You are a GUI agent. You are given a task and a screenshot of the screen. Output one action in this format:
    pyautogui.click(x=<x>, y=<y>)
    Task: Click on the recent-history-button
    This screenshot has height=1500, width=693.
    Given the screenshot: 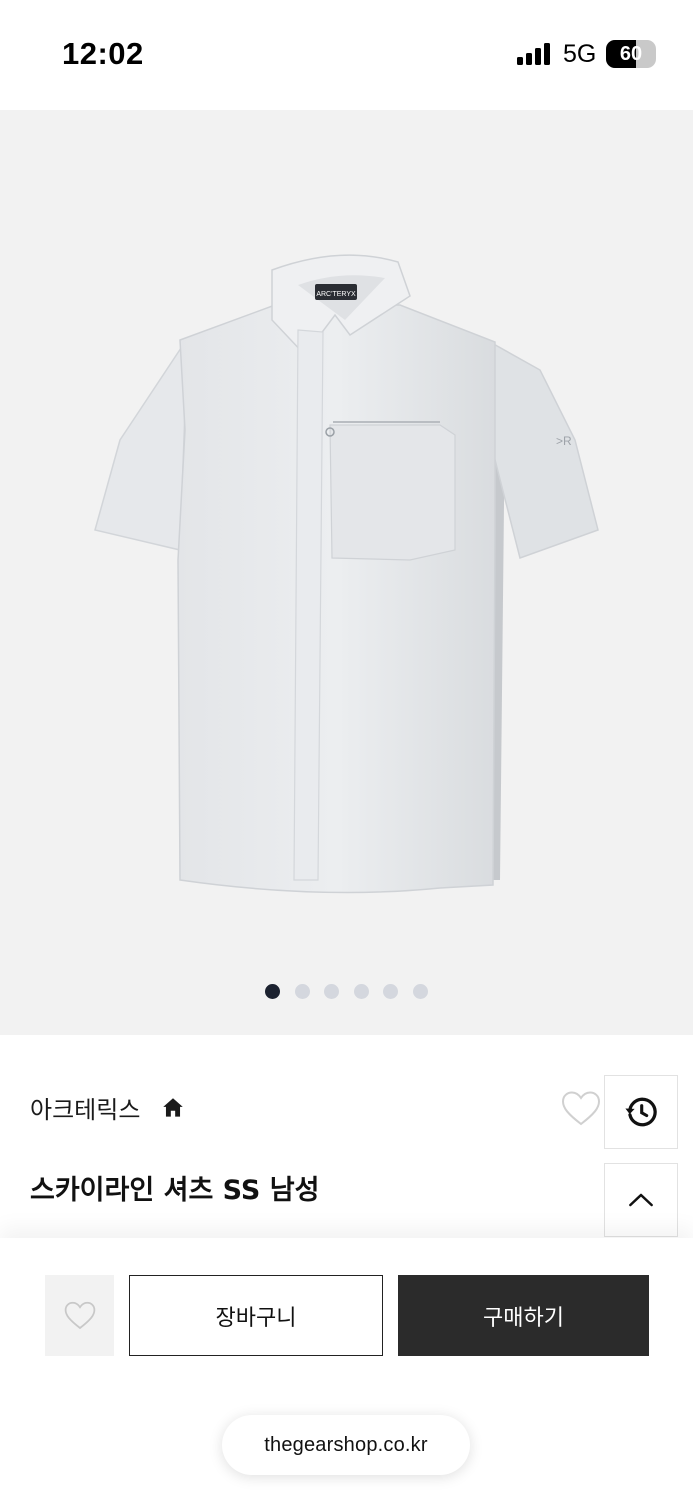 What is the action you would take?
    pyautogui.click(x=641, y=1112)
    